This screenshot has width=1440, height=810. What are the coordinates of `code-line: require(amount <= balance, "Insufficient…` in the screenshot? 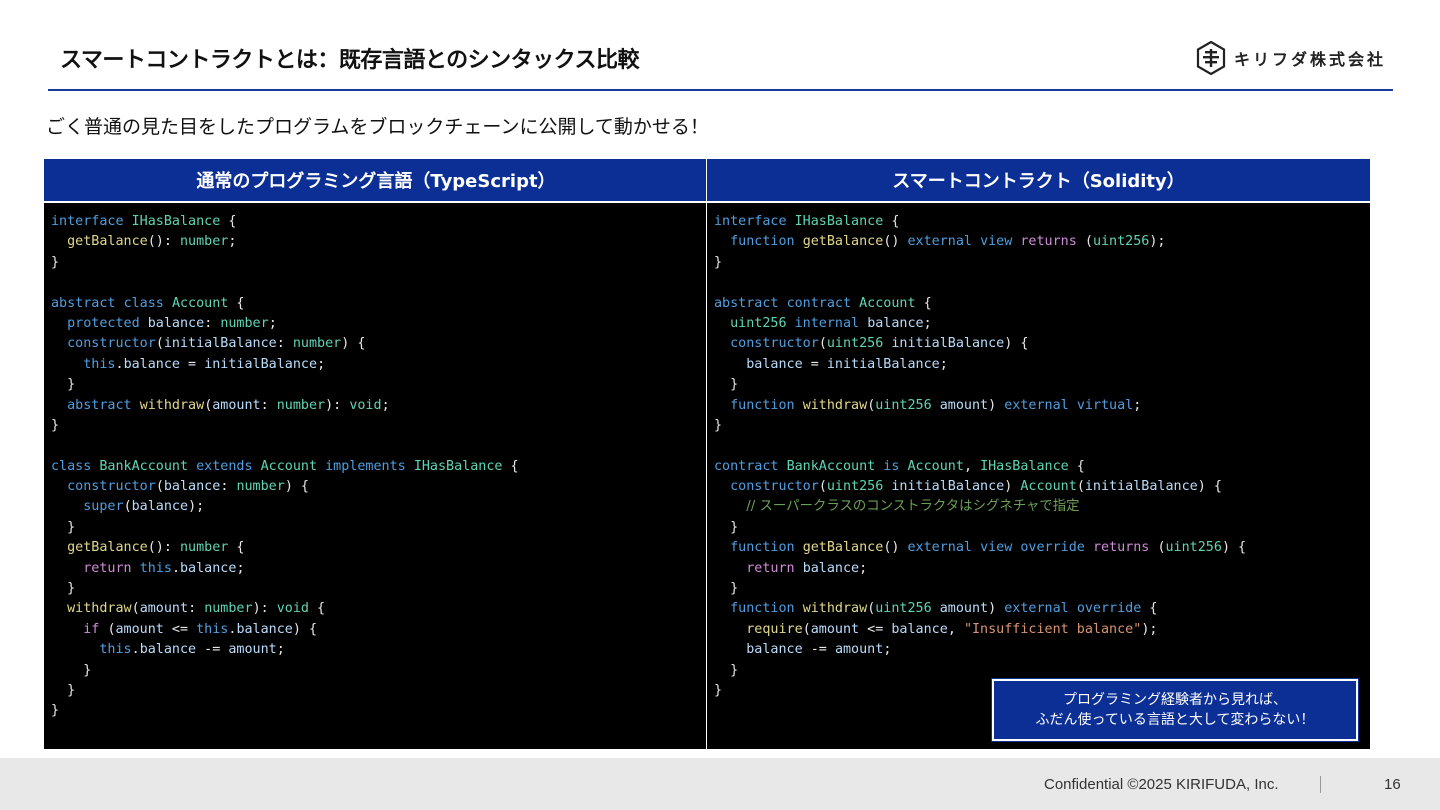 It's located at (1042, 630).